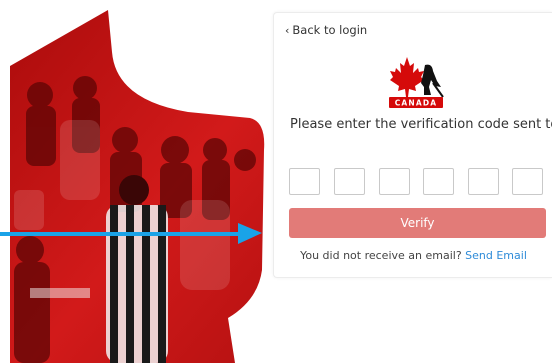 This screenshot has height=363, width=552. What do you see at coordinates (330, 30) in the screenshot?
I see `back-to-login-label: Back to login` at bounding box center [330, 30].